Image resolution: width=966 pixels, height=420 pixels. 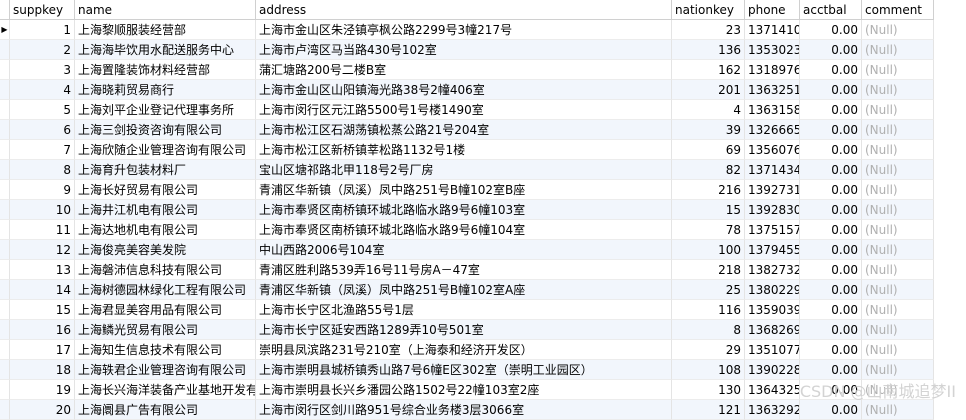 What do you see at coordinates (772, 30) in the screenshot?
I see `cell-phone: 13714108` at bounding box center [772, 30].